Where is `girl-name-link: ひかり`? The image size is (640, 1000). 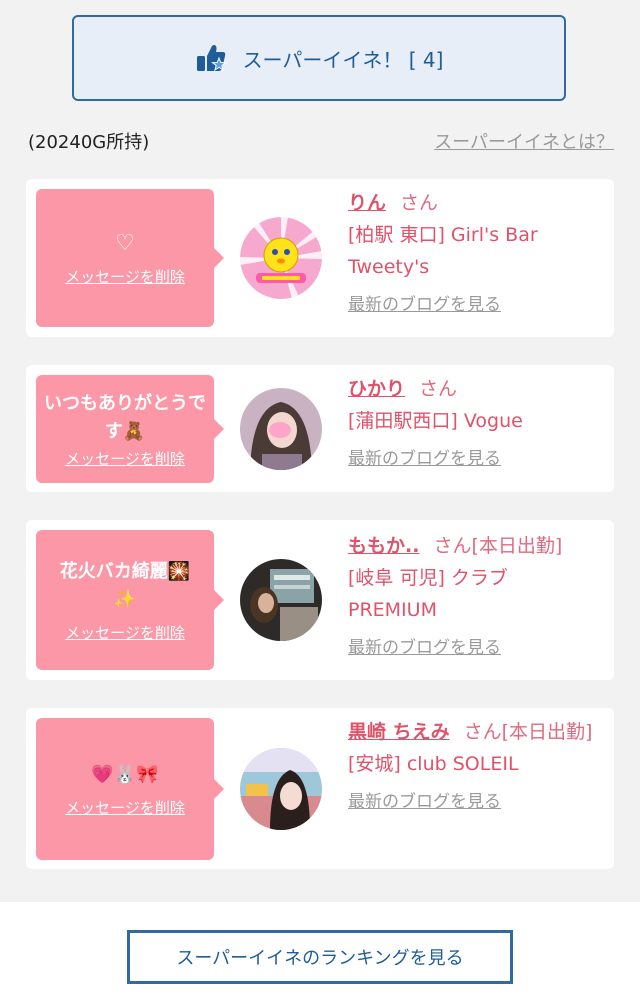
girl-name-link: ひかり is located at coordinates (376, 389).